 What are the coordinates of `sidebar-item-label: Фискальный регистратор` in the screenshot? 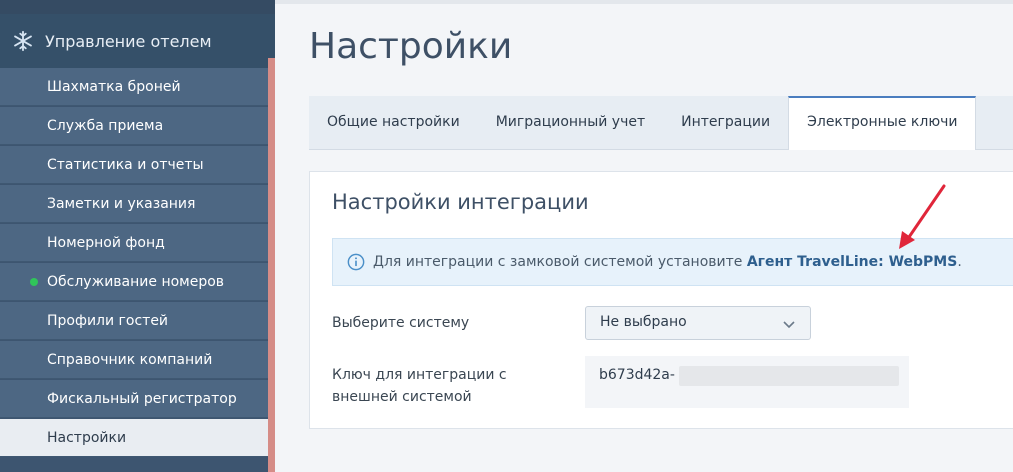 It's located at (142, 399).